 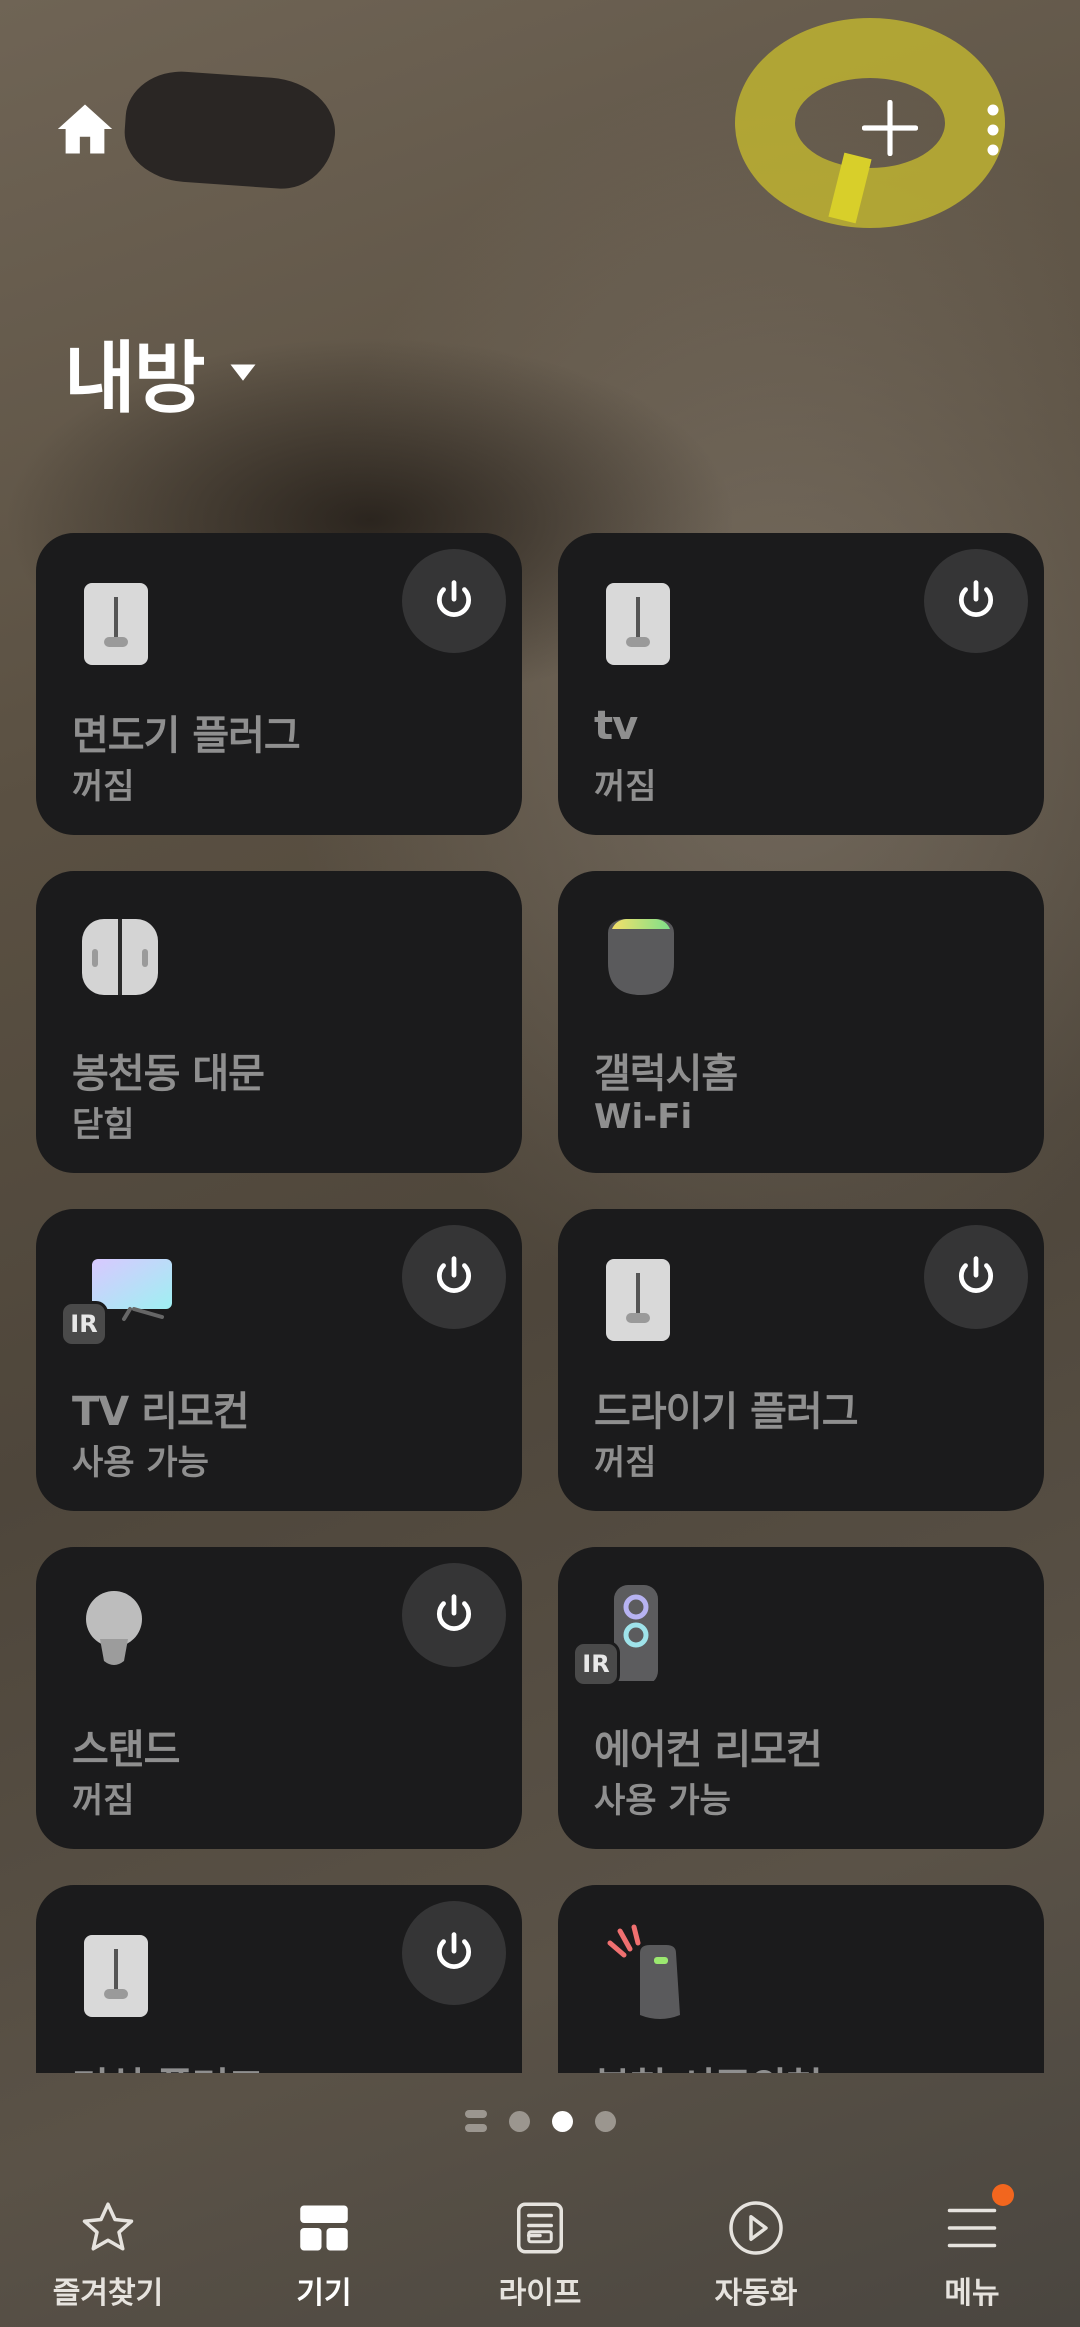 What do you see at coordinates (127, 1631) in the screenshot?
I see `light-bulb-icon` at bounding box center [127, 1631].